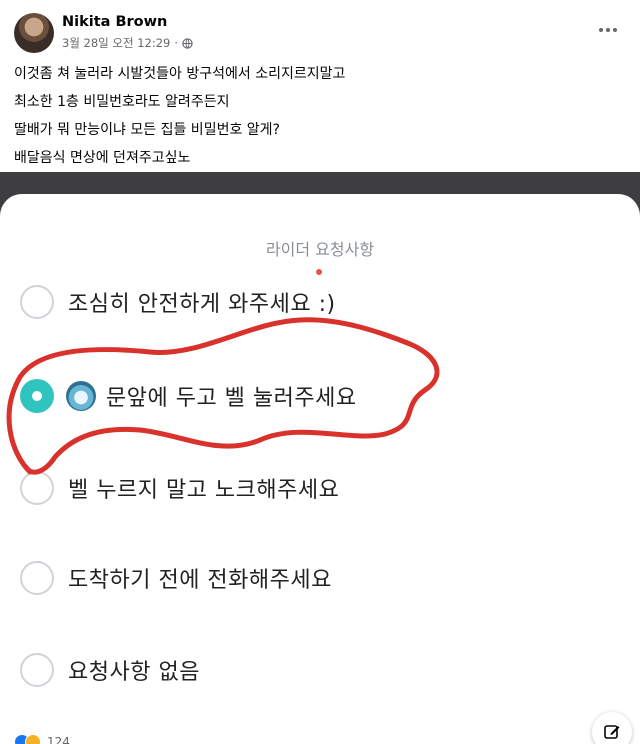 Image resolution: width=640 pixels, height=744 pixels. I want to click on reaction-count: 124, so click(58, 739).